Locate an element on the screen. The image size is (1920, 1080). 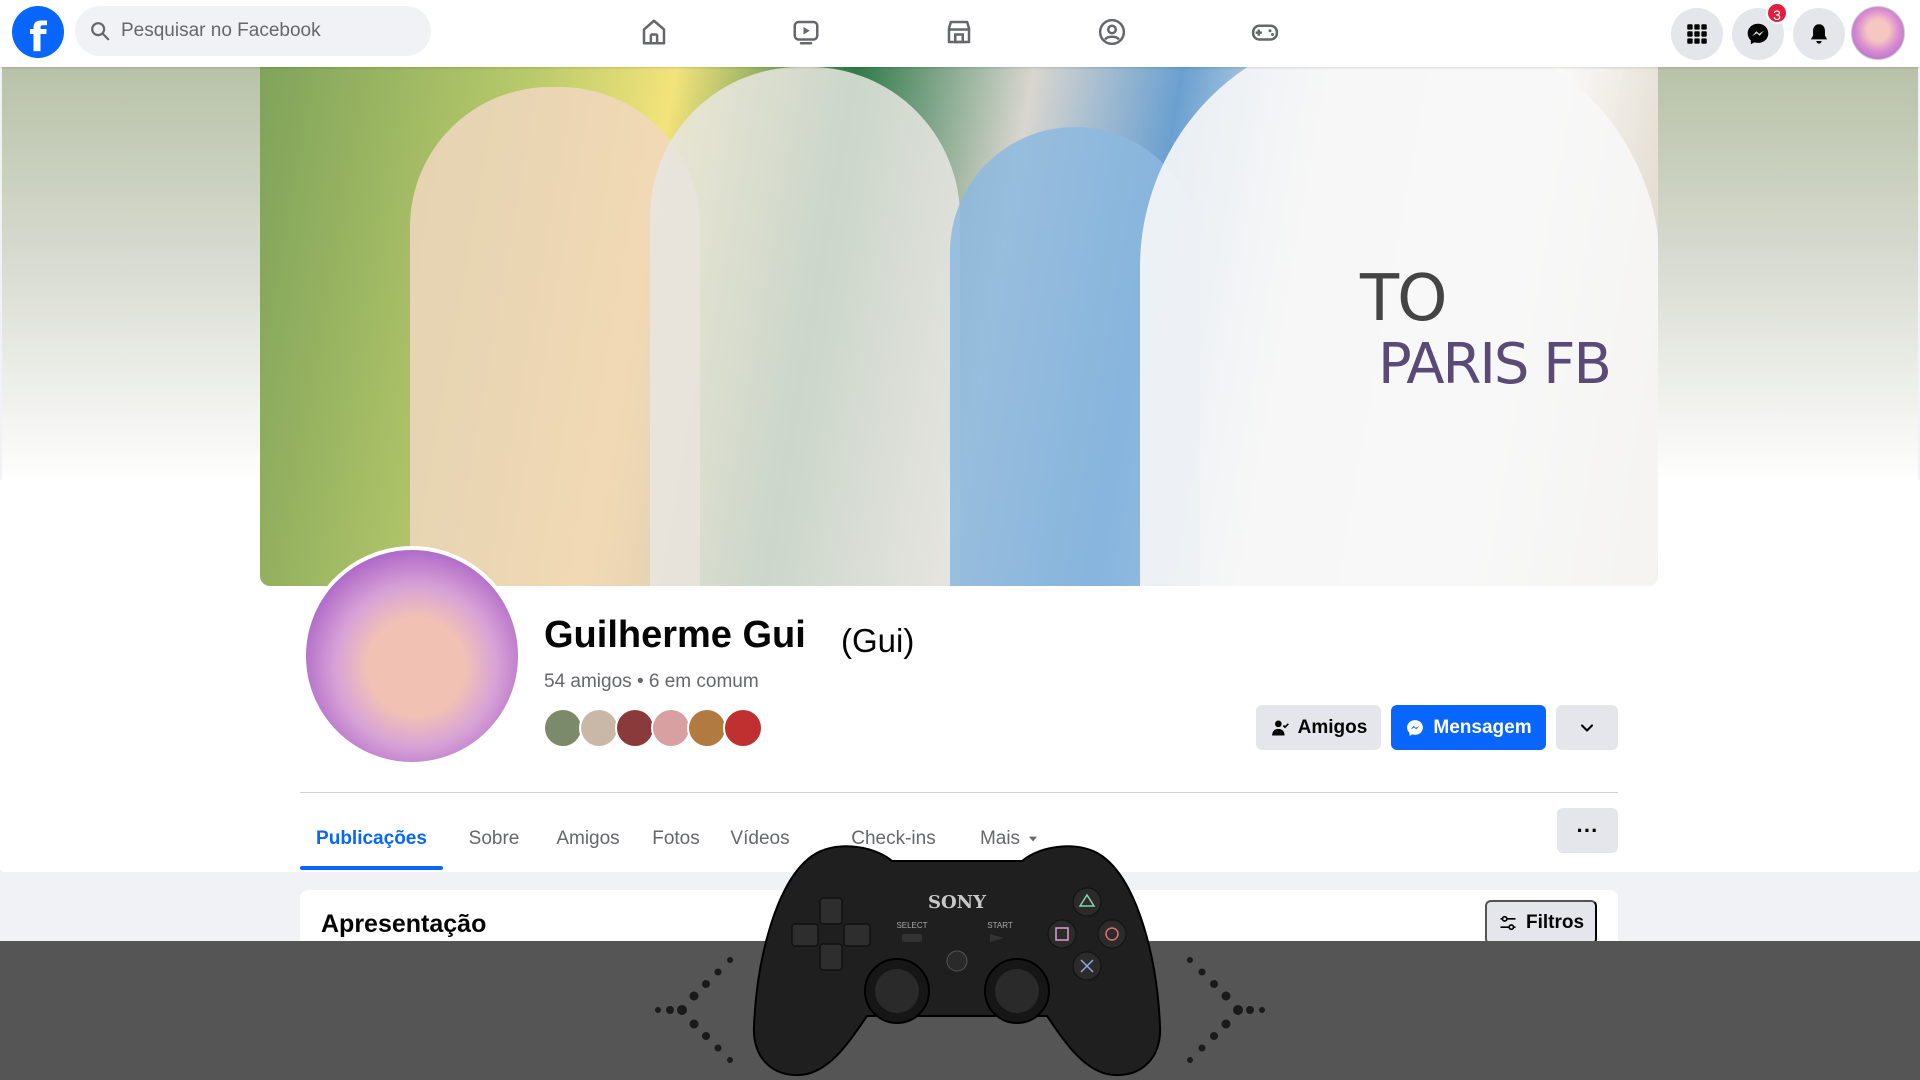
intro-title: Apresentação is located at coordinates (404, 924).